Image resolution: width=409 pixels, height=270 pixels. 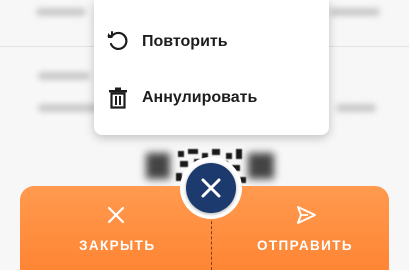 I want to click on menu-item-repeat: Повторить, so click(x=211, y=42).